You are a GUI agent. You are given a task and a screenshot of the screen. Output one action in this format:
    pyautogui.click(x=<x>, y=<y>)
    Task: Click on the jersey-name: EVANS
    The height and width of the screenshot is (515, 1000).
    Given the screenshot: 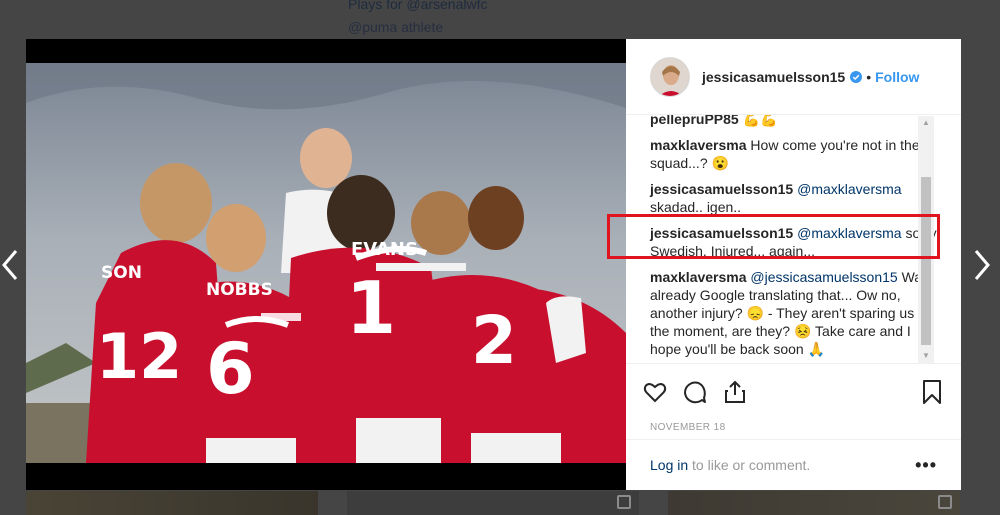 What is the action you would take?
    pyautogui.click(x=384, y=249)
    